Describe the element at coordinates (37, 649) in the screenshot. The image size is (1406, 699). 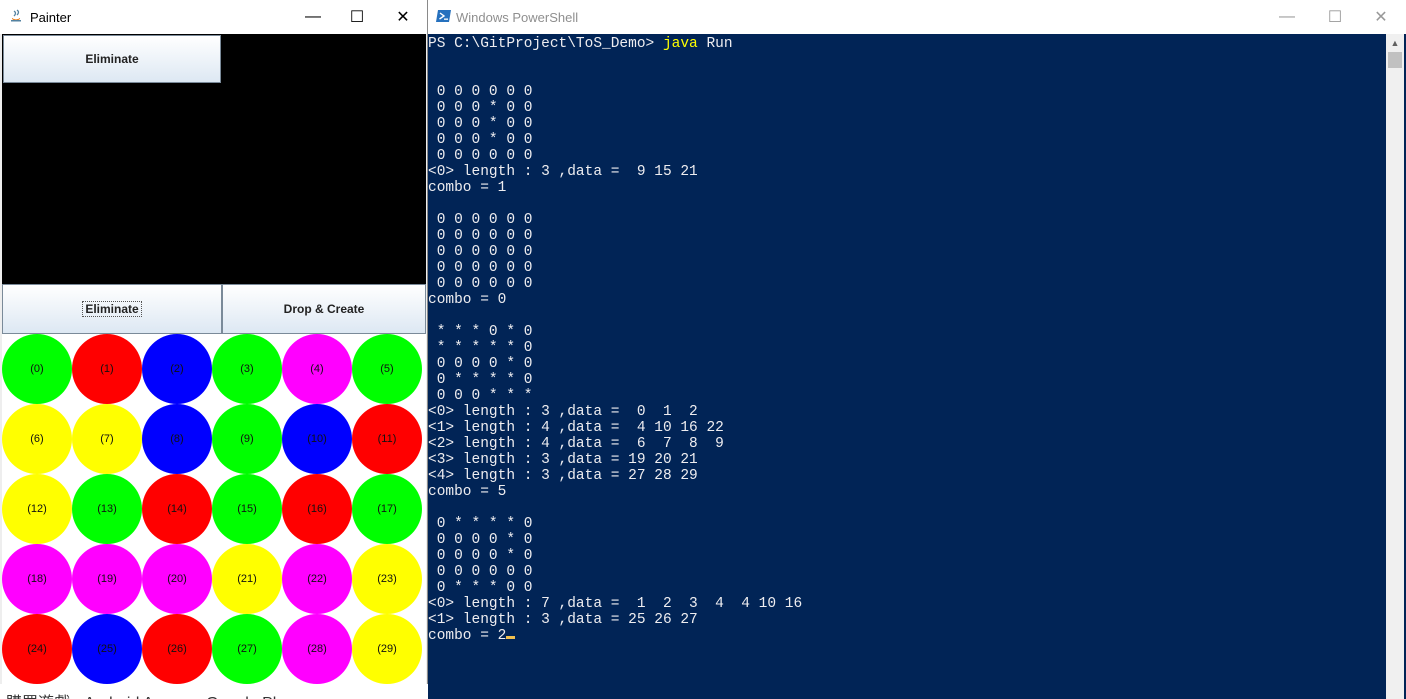
I see `ball-24: (24)` at that location.